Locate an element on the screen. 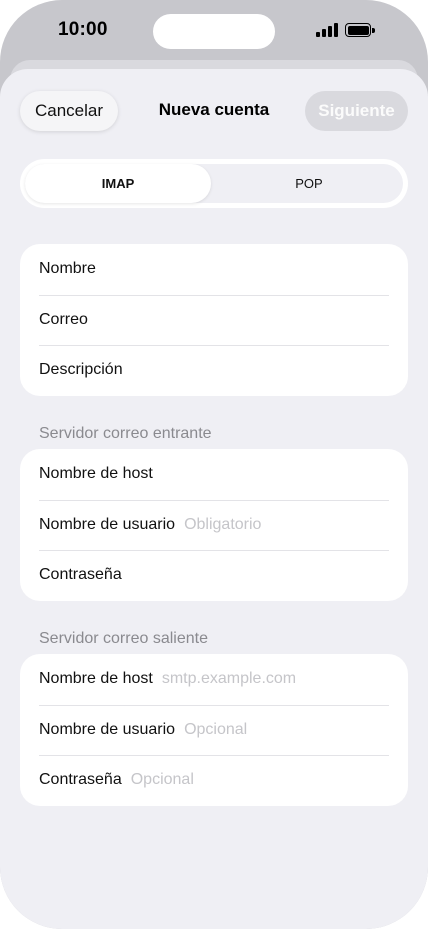 Image resolution: width=428 pixels, height=929 pixels. name-label: Nombre is located at coordinates (67, 269).